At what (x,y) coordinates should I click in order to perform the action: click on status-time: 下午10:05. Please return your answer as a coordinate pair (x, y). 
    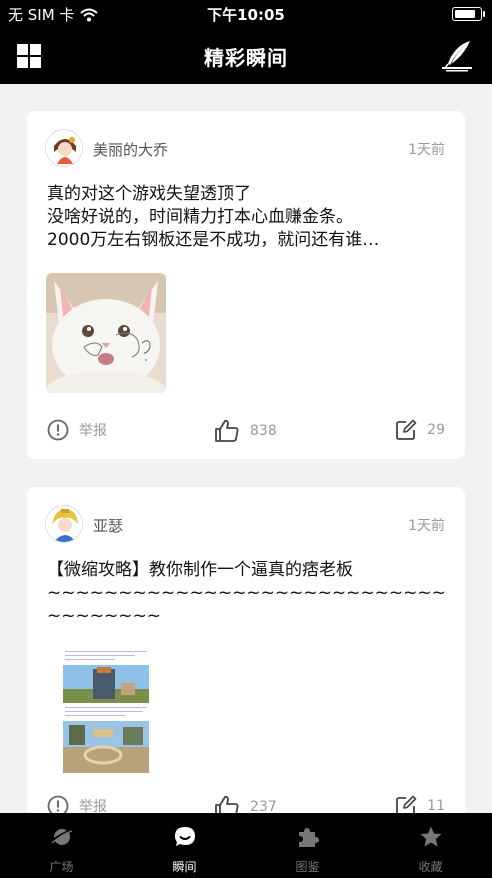
    Looking at the image, I should click on (246, 15).